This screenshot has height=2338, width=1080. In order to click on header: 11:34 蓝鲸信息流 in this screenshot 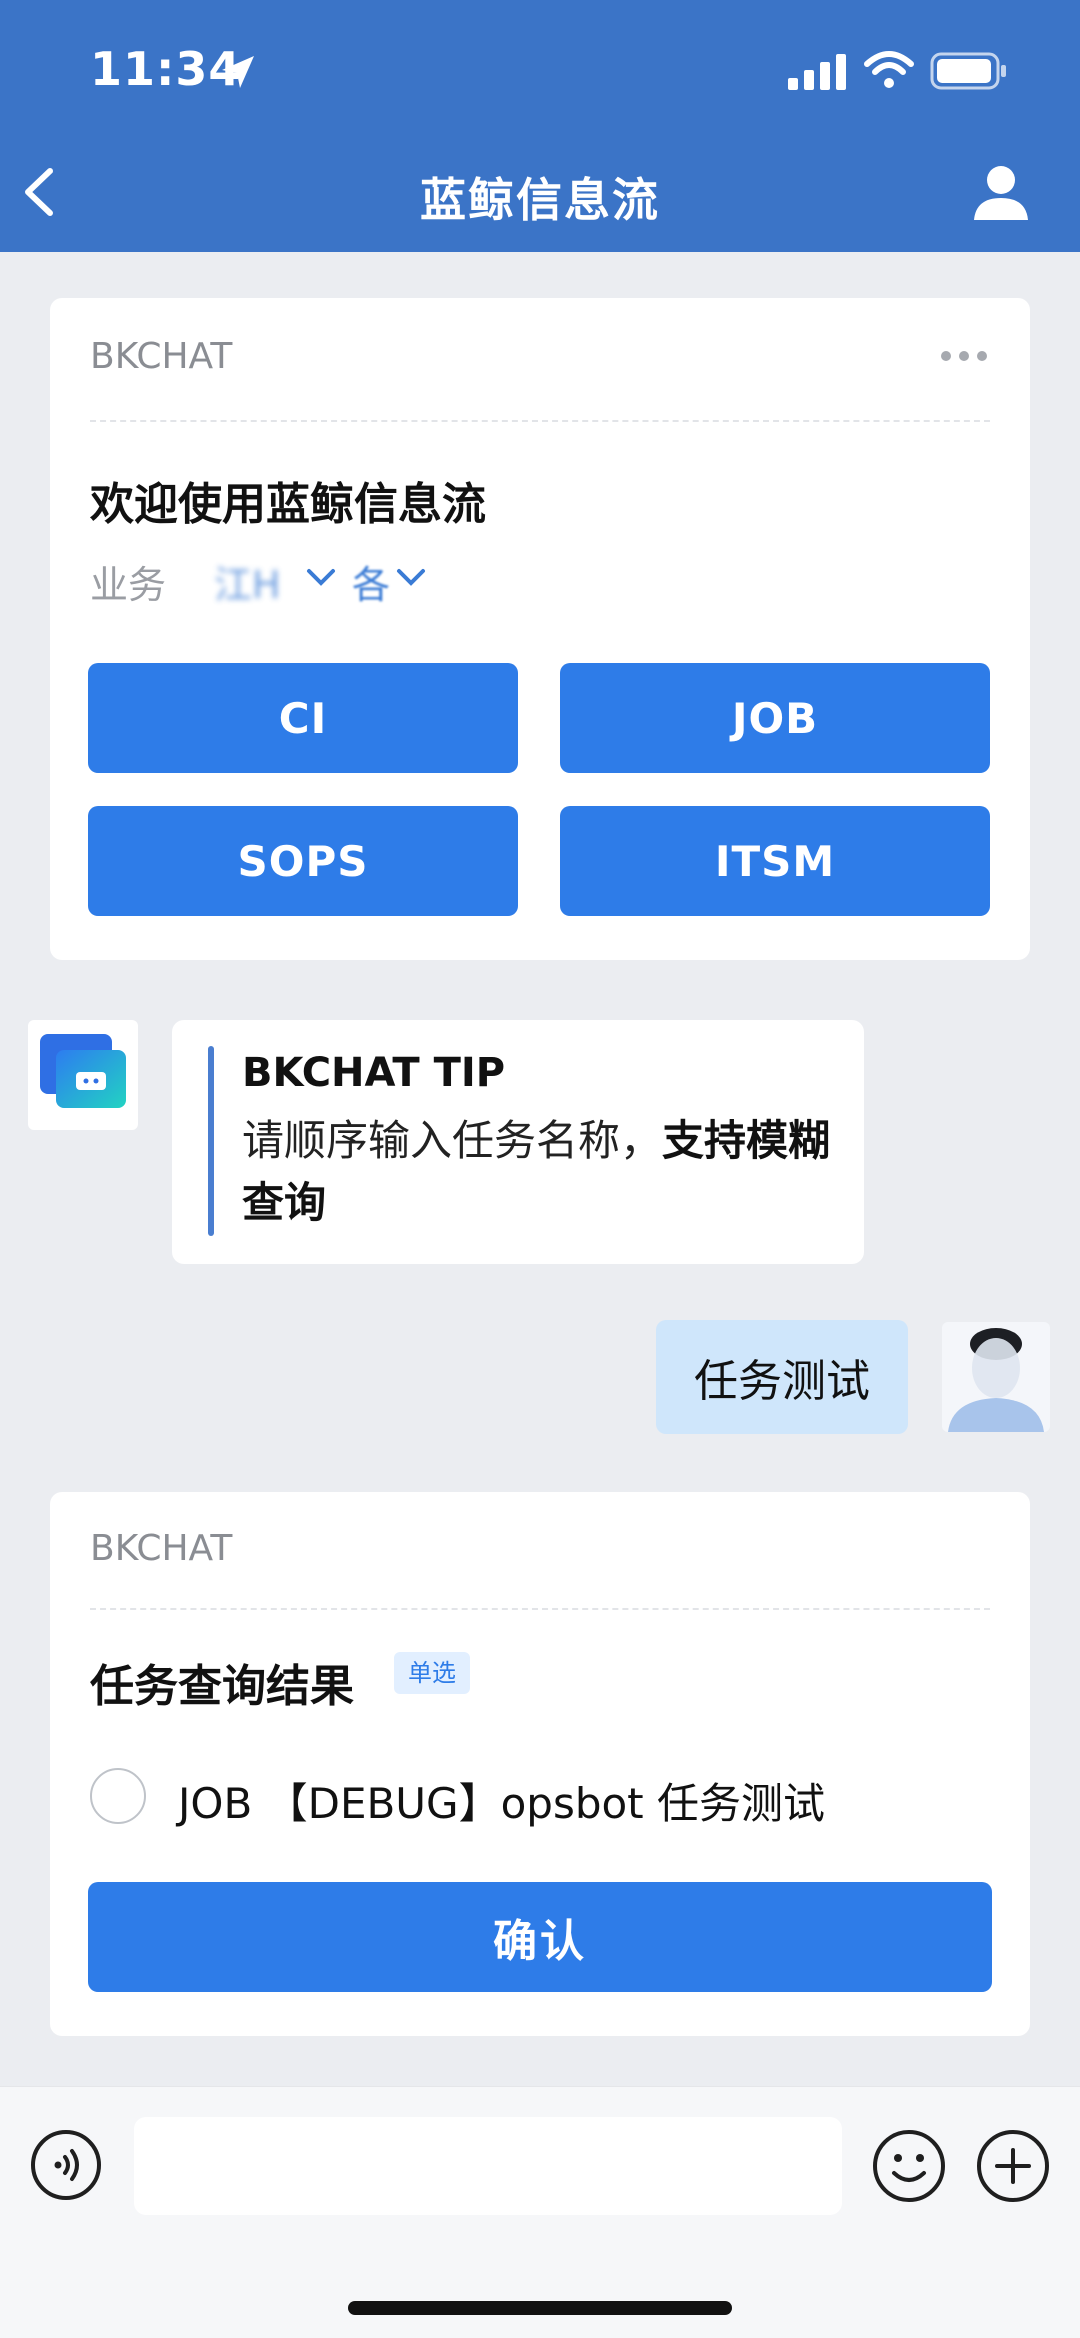, I will do `click(540, 126)`.